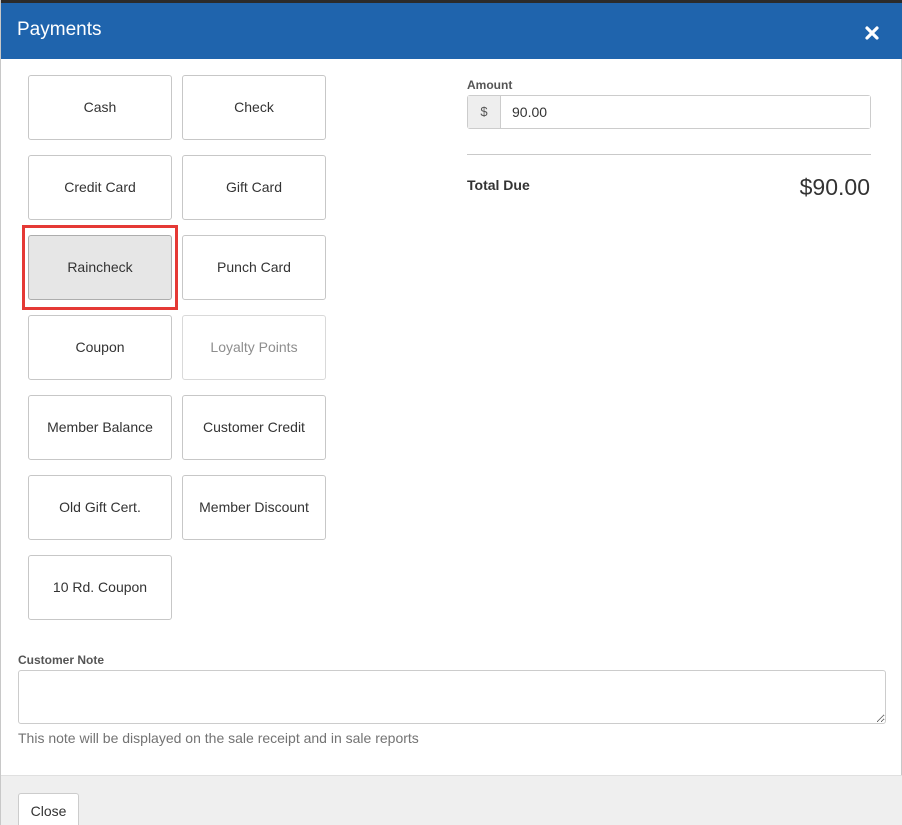 The image size is (902, 825). What do you see at coordinates (254, 427) in the screenshot?
I see `payment-customer-credit-button: Customer Credit` at bounding box center [254, 427].